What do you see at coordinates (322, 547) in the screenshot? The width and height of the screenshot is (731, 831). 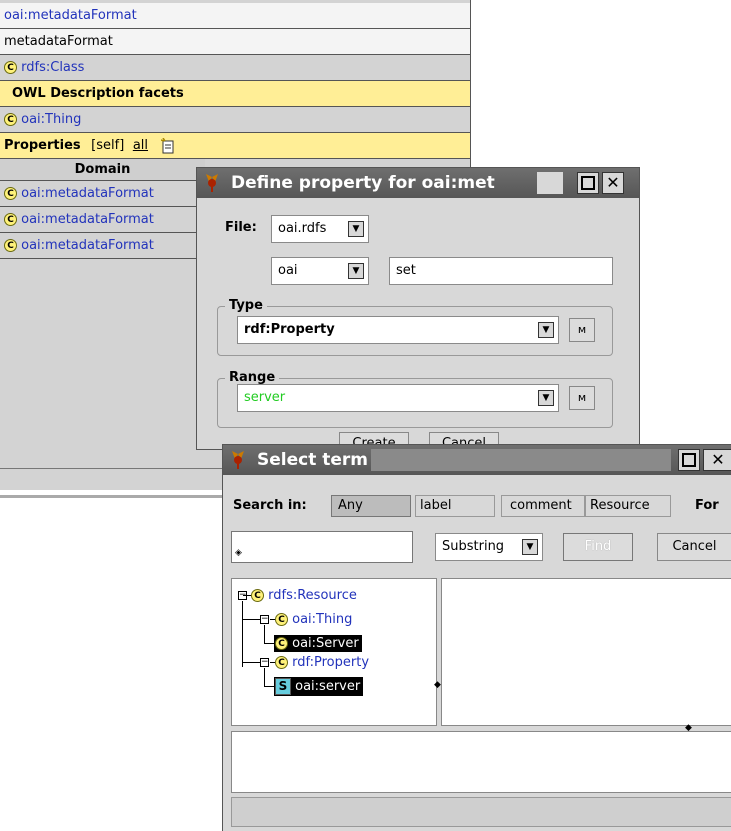 I see `search-input: ◈` at bounding box center [322, 547].